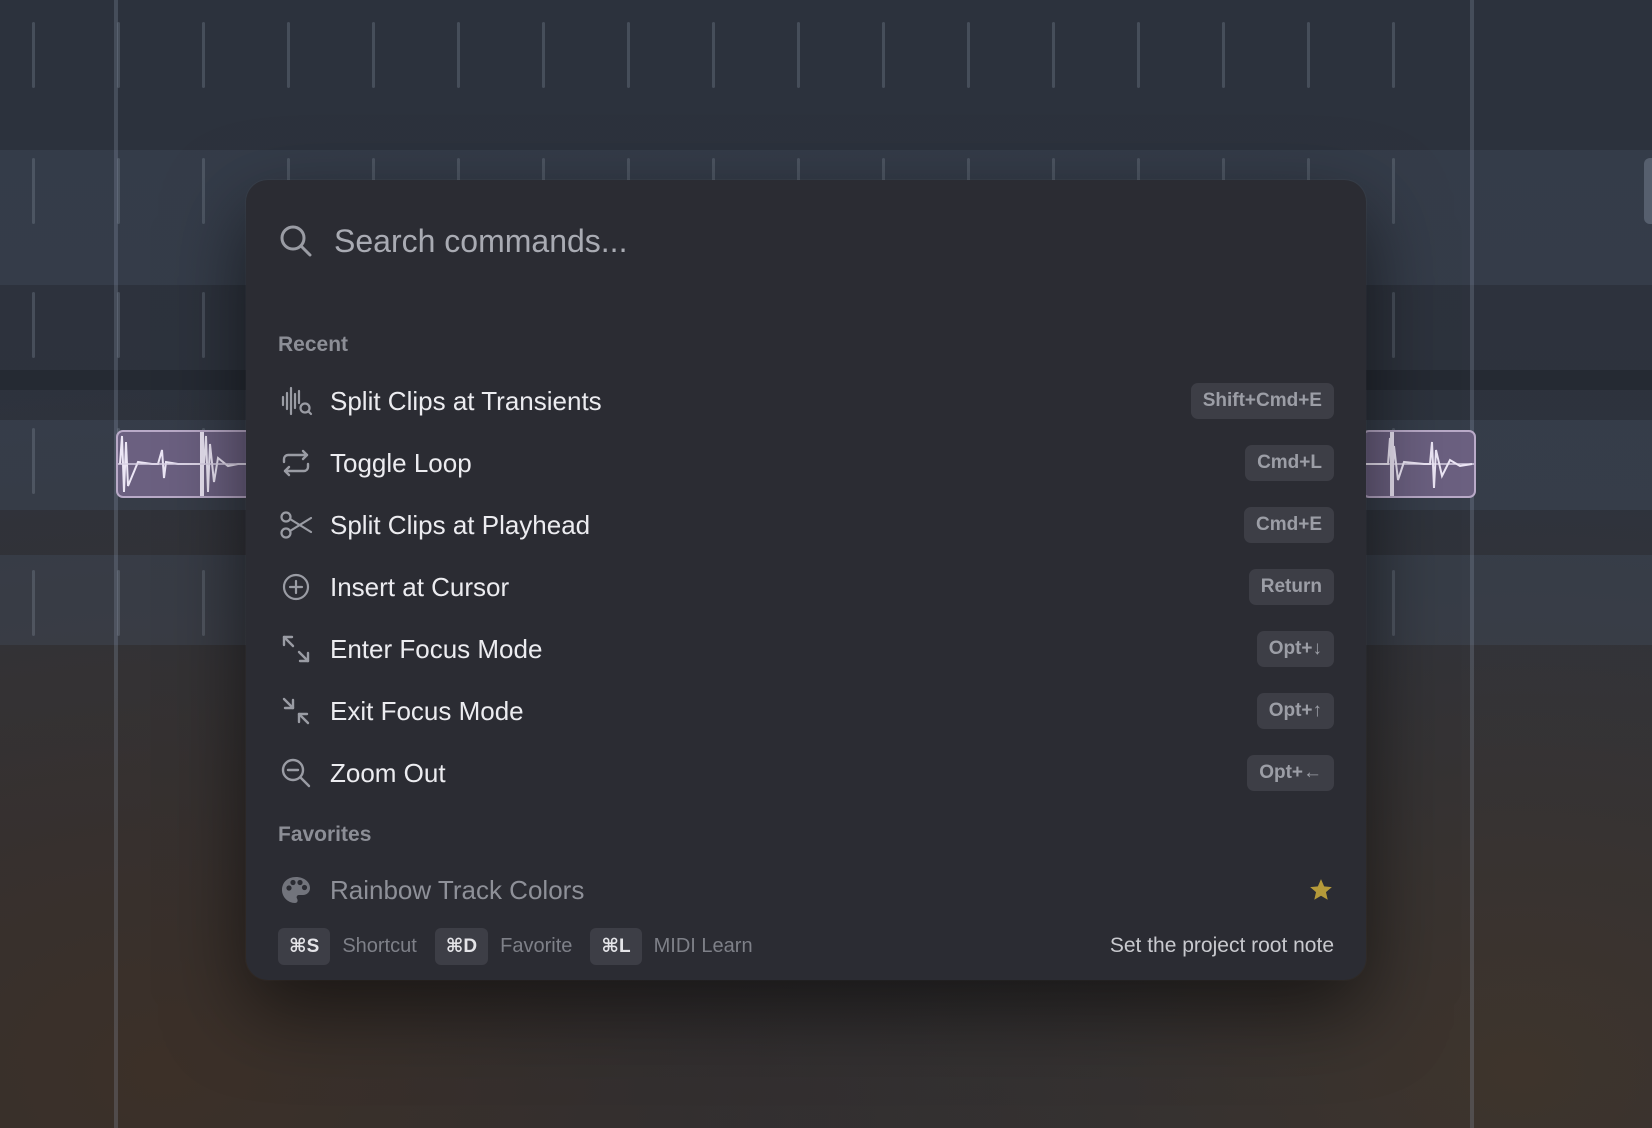 The image size is (1652, 1128). I want to click on search-bar, so click(806, 241).